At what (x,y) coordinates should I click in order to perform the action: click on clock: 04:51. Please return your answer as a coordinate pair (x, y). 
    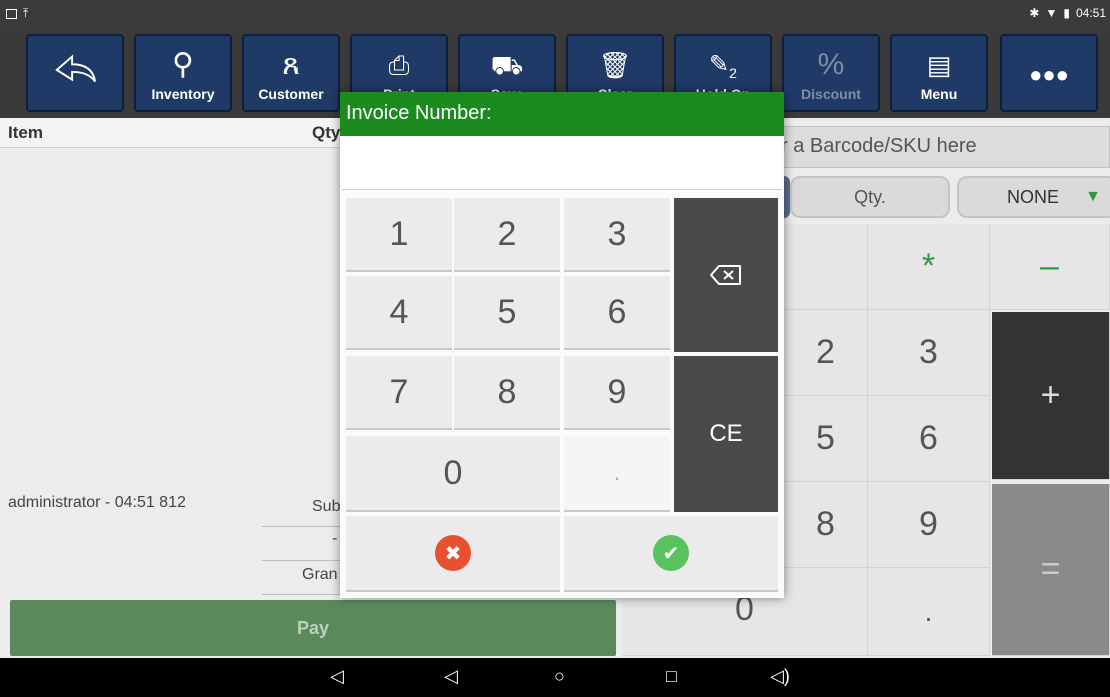
    Looking at the image, I should click on (1090, 13).